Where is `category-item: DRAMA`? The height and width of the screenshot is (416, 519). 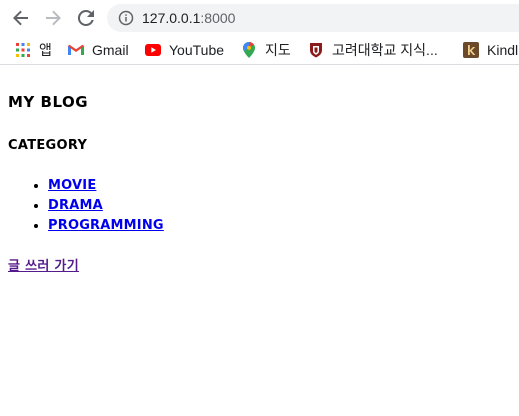 category-item: DRAMA is located at coordinates (106, 206).